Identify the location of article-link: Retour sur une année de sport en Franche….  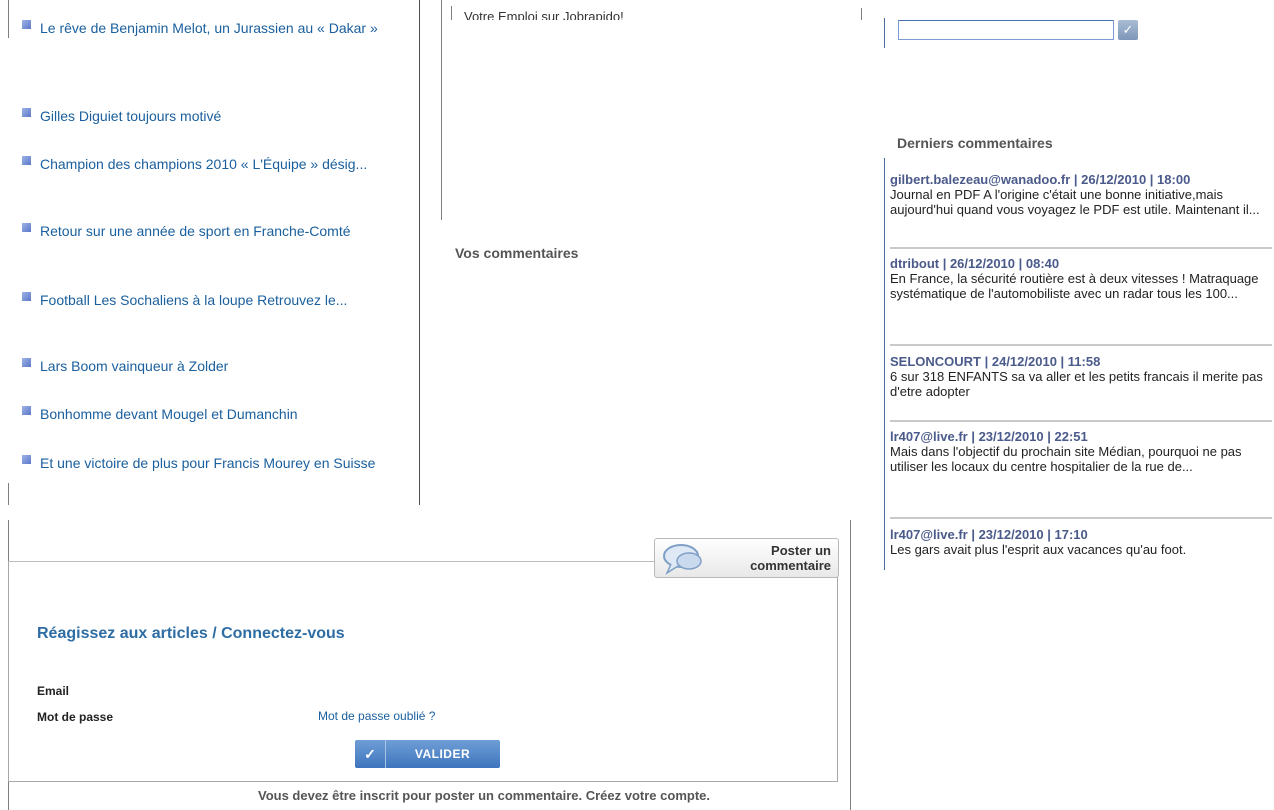
(216, 231).